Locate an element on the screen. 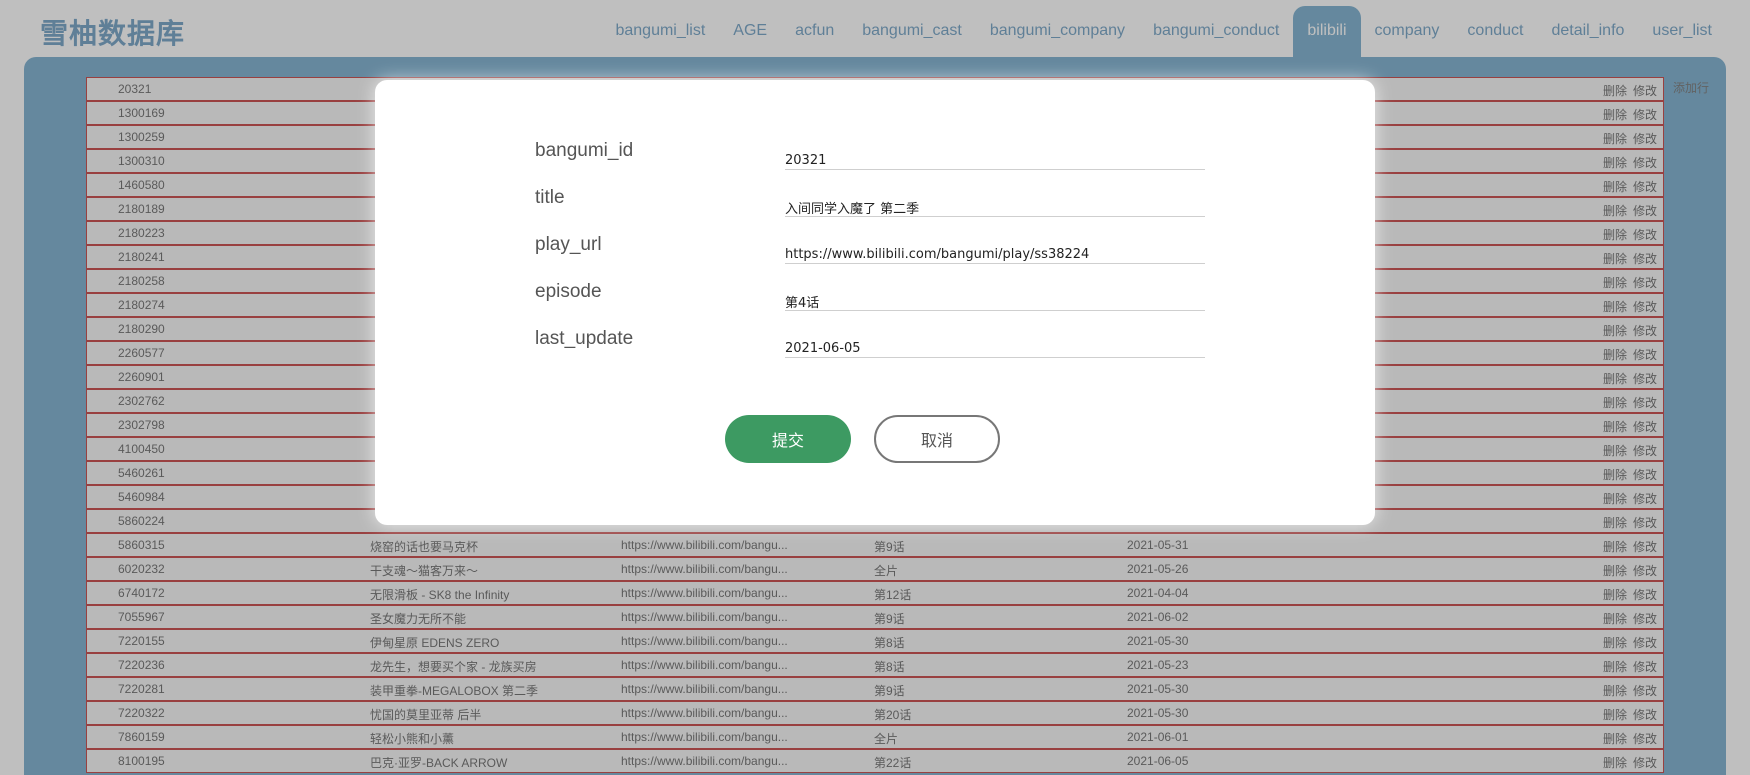 The width and height of the screenshot is (1750, 775). field-play-url: play_url is located at coordinates (885, 249).